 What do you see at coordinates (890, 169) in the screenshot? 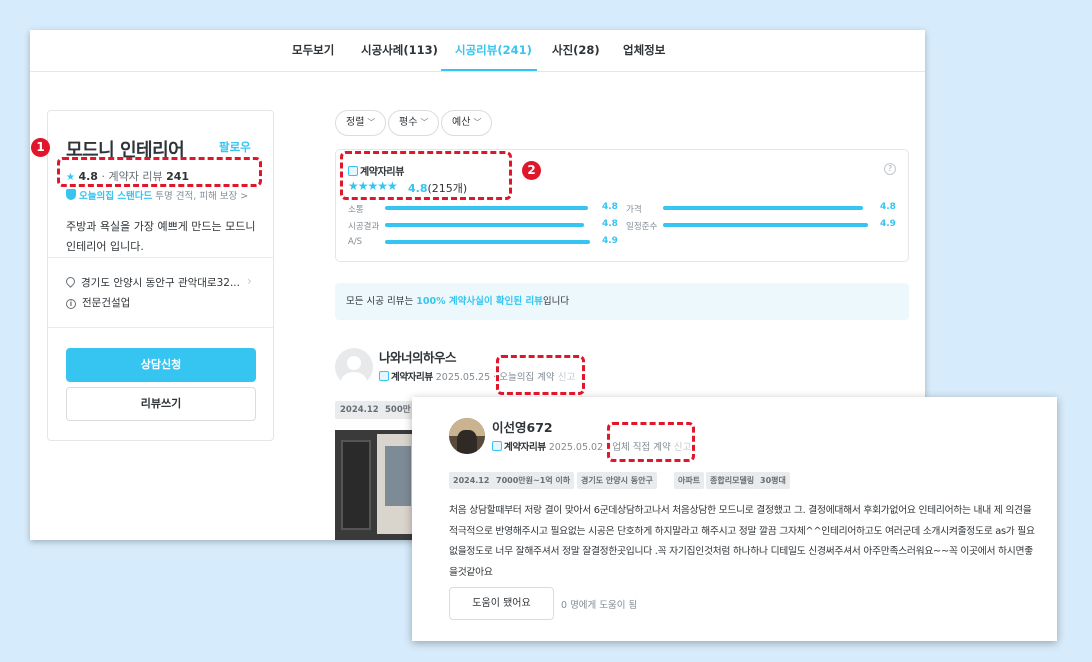
I see `help-icon: ?` at bounding box center [890, 169].